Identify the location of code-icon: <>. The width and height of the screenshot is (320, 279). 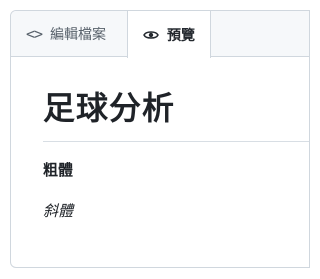
(34, 33).